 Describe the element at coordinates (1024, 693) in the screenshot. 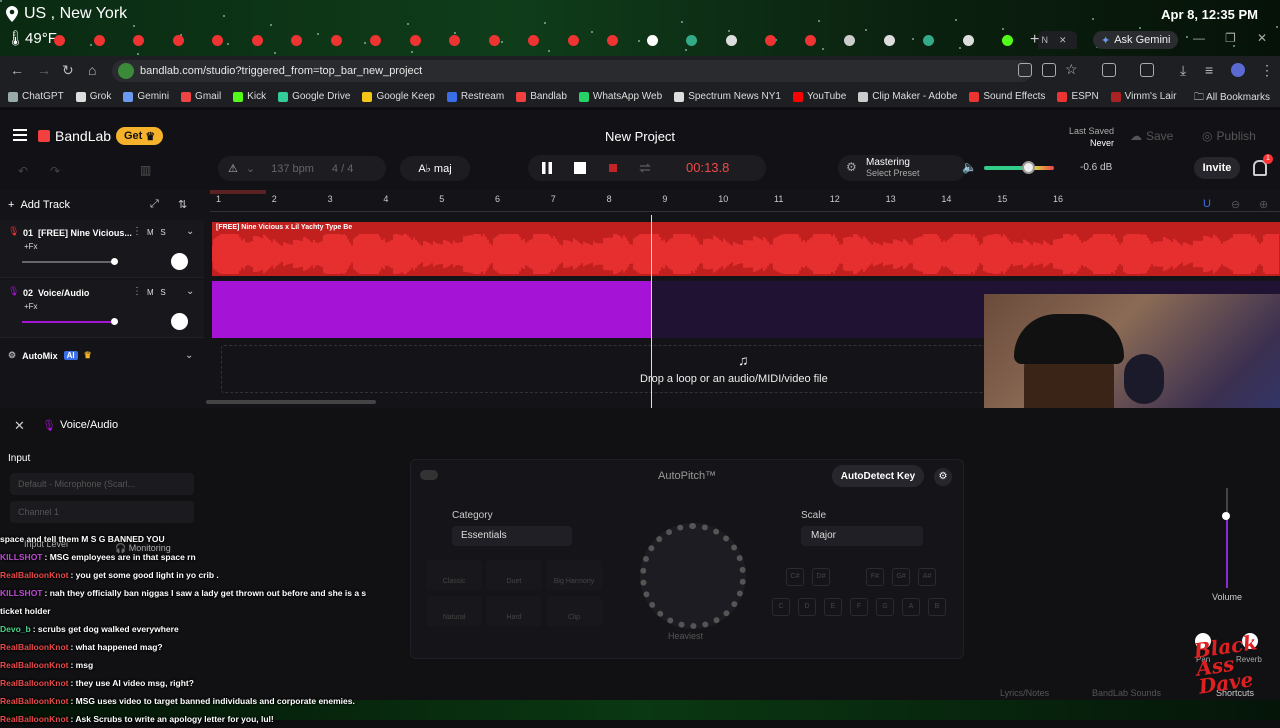

I see `lyrics-notes-link: Lyrics/Notes` at that location.